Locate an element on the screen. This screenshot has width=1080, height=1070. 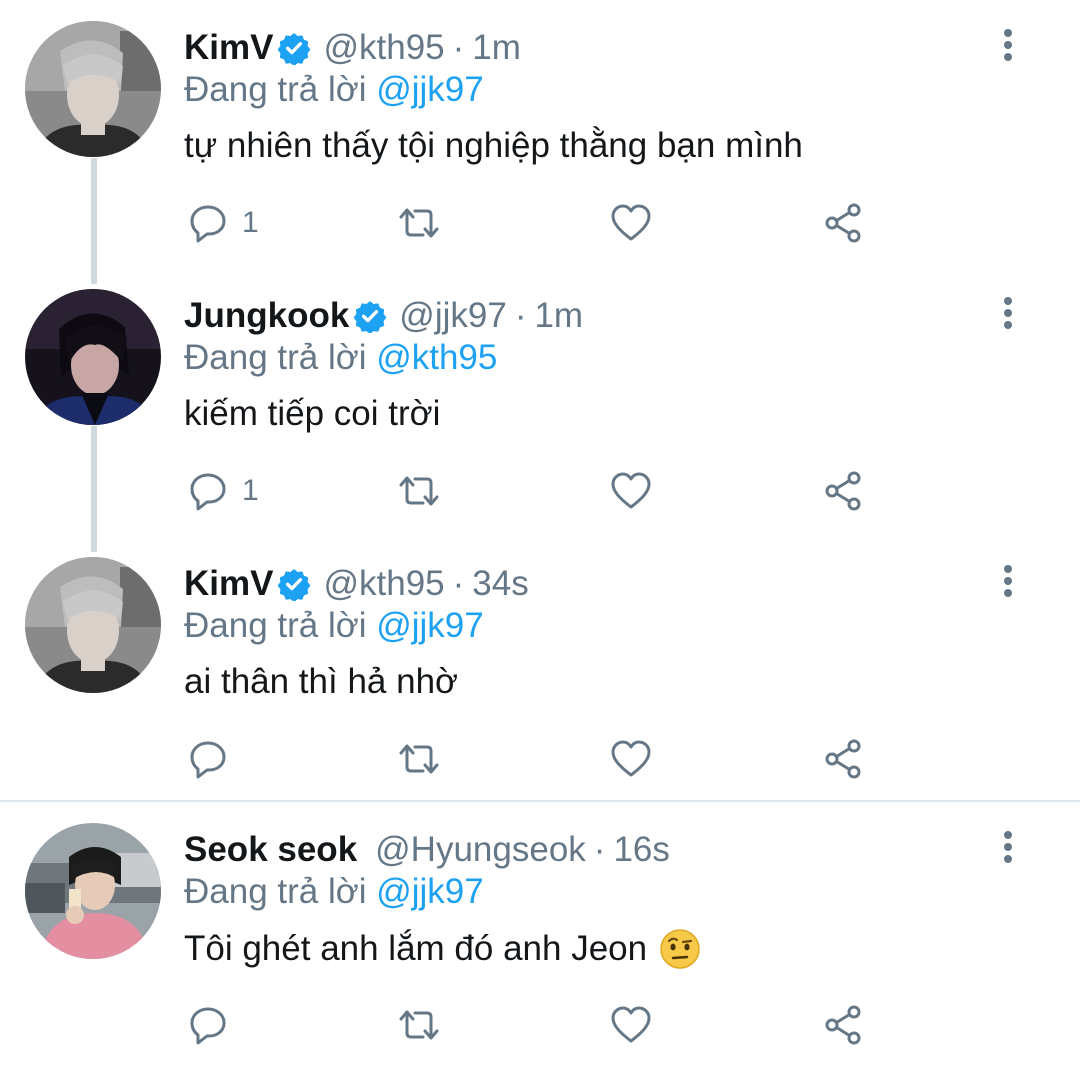
tweet-text: ai thân thì hả nhờ is located at coordinates (321, 682).